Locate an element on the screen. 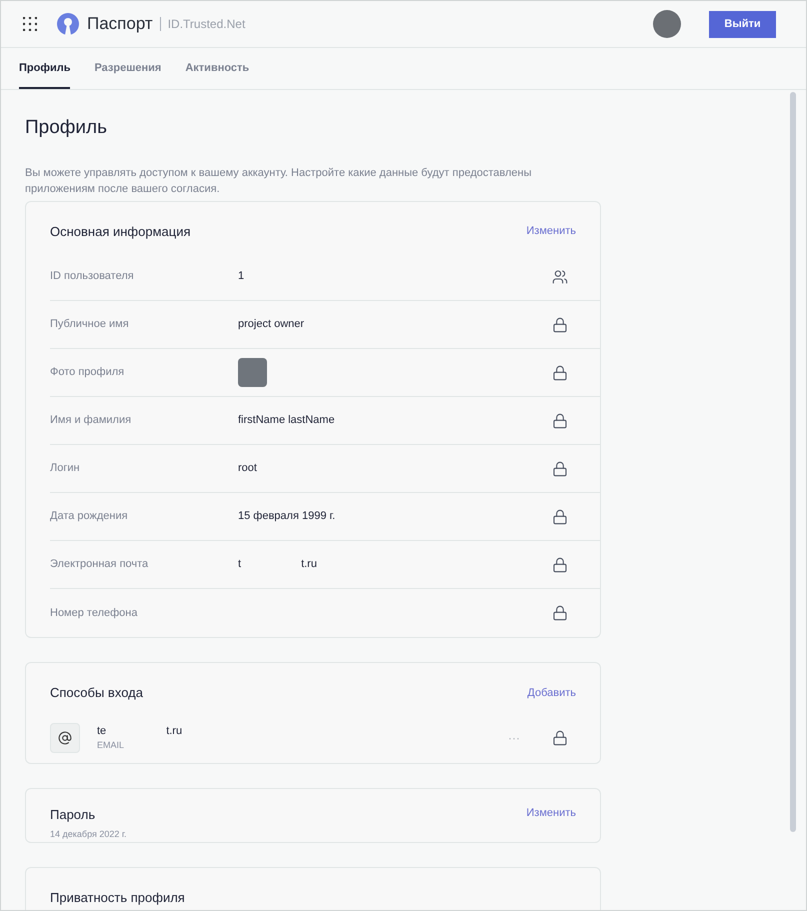 The image size is (807, 911). method-type: EMAIL is located at coordinates (111, 745).